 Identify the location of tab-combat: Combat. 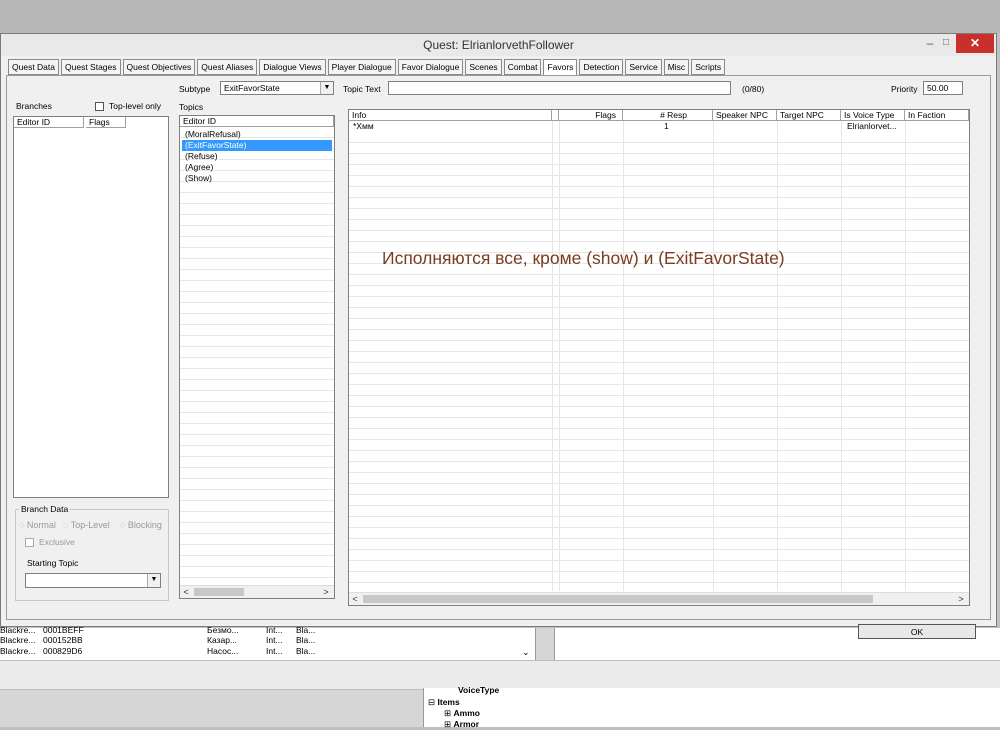
(522, 67).